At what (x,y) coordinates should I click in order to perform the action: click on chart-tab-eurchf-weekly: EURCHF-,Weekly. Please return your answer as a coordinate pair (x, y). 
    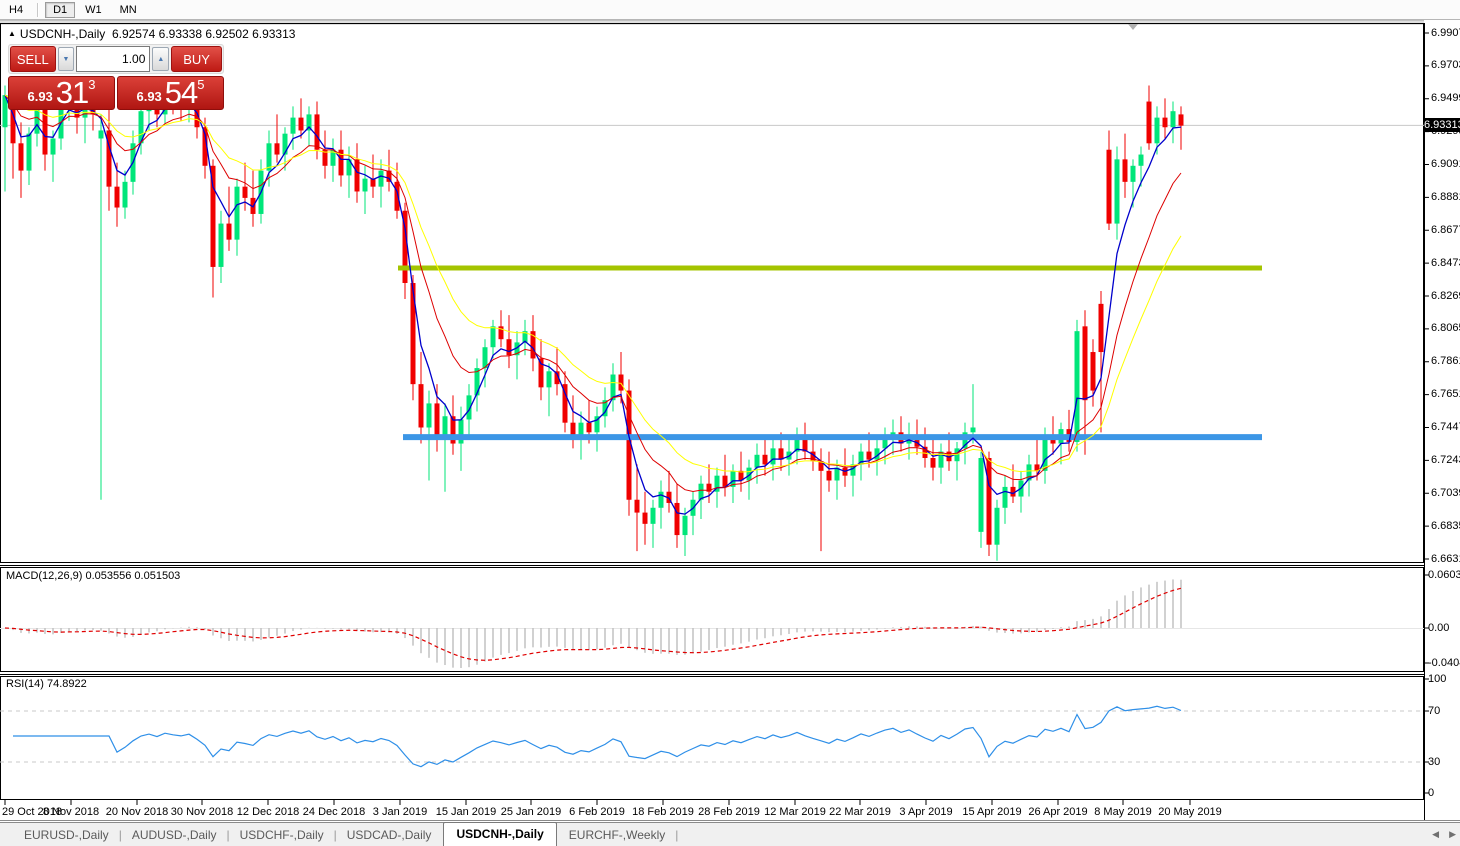
    Looking at the image, I should click on (617, 835).